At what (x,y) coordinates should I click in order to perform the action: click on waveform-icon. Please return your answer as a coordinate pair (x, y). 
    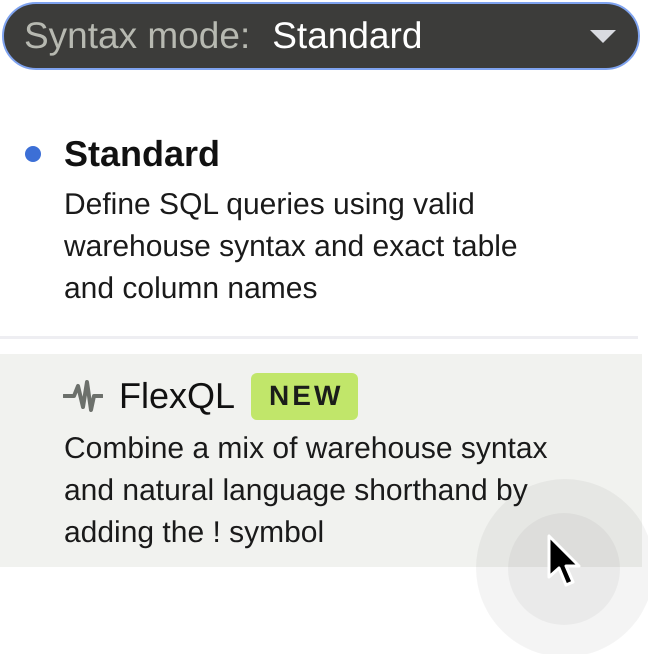
    Looking at the image, I should click on (83, 396).